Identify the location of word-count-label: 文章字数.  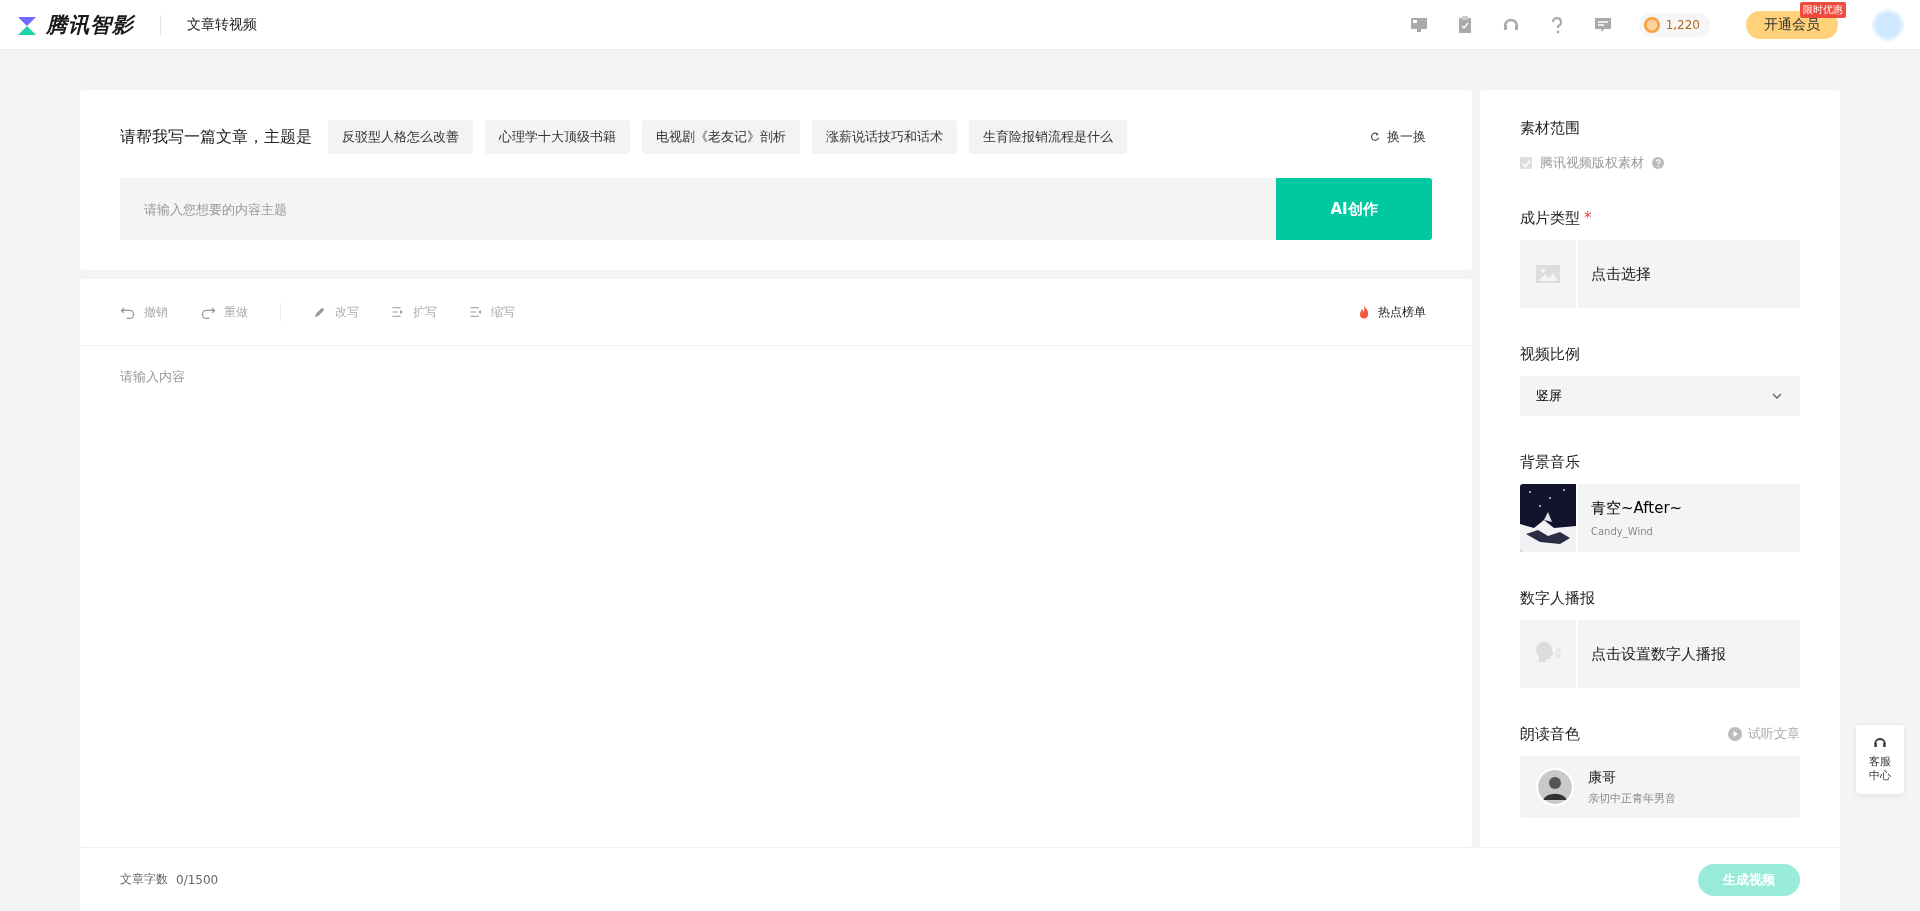
(144, 879).